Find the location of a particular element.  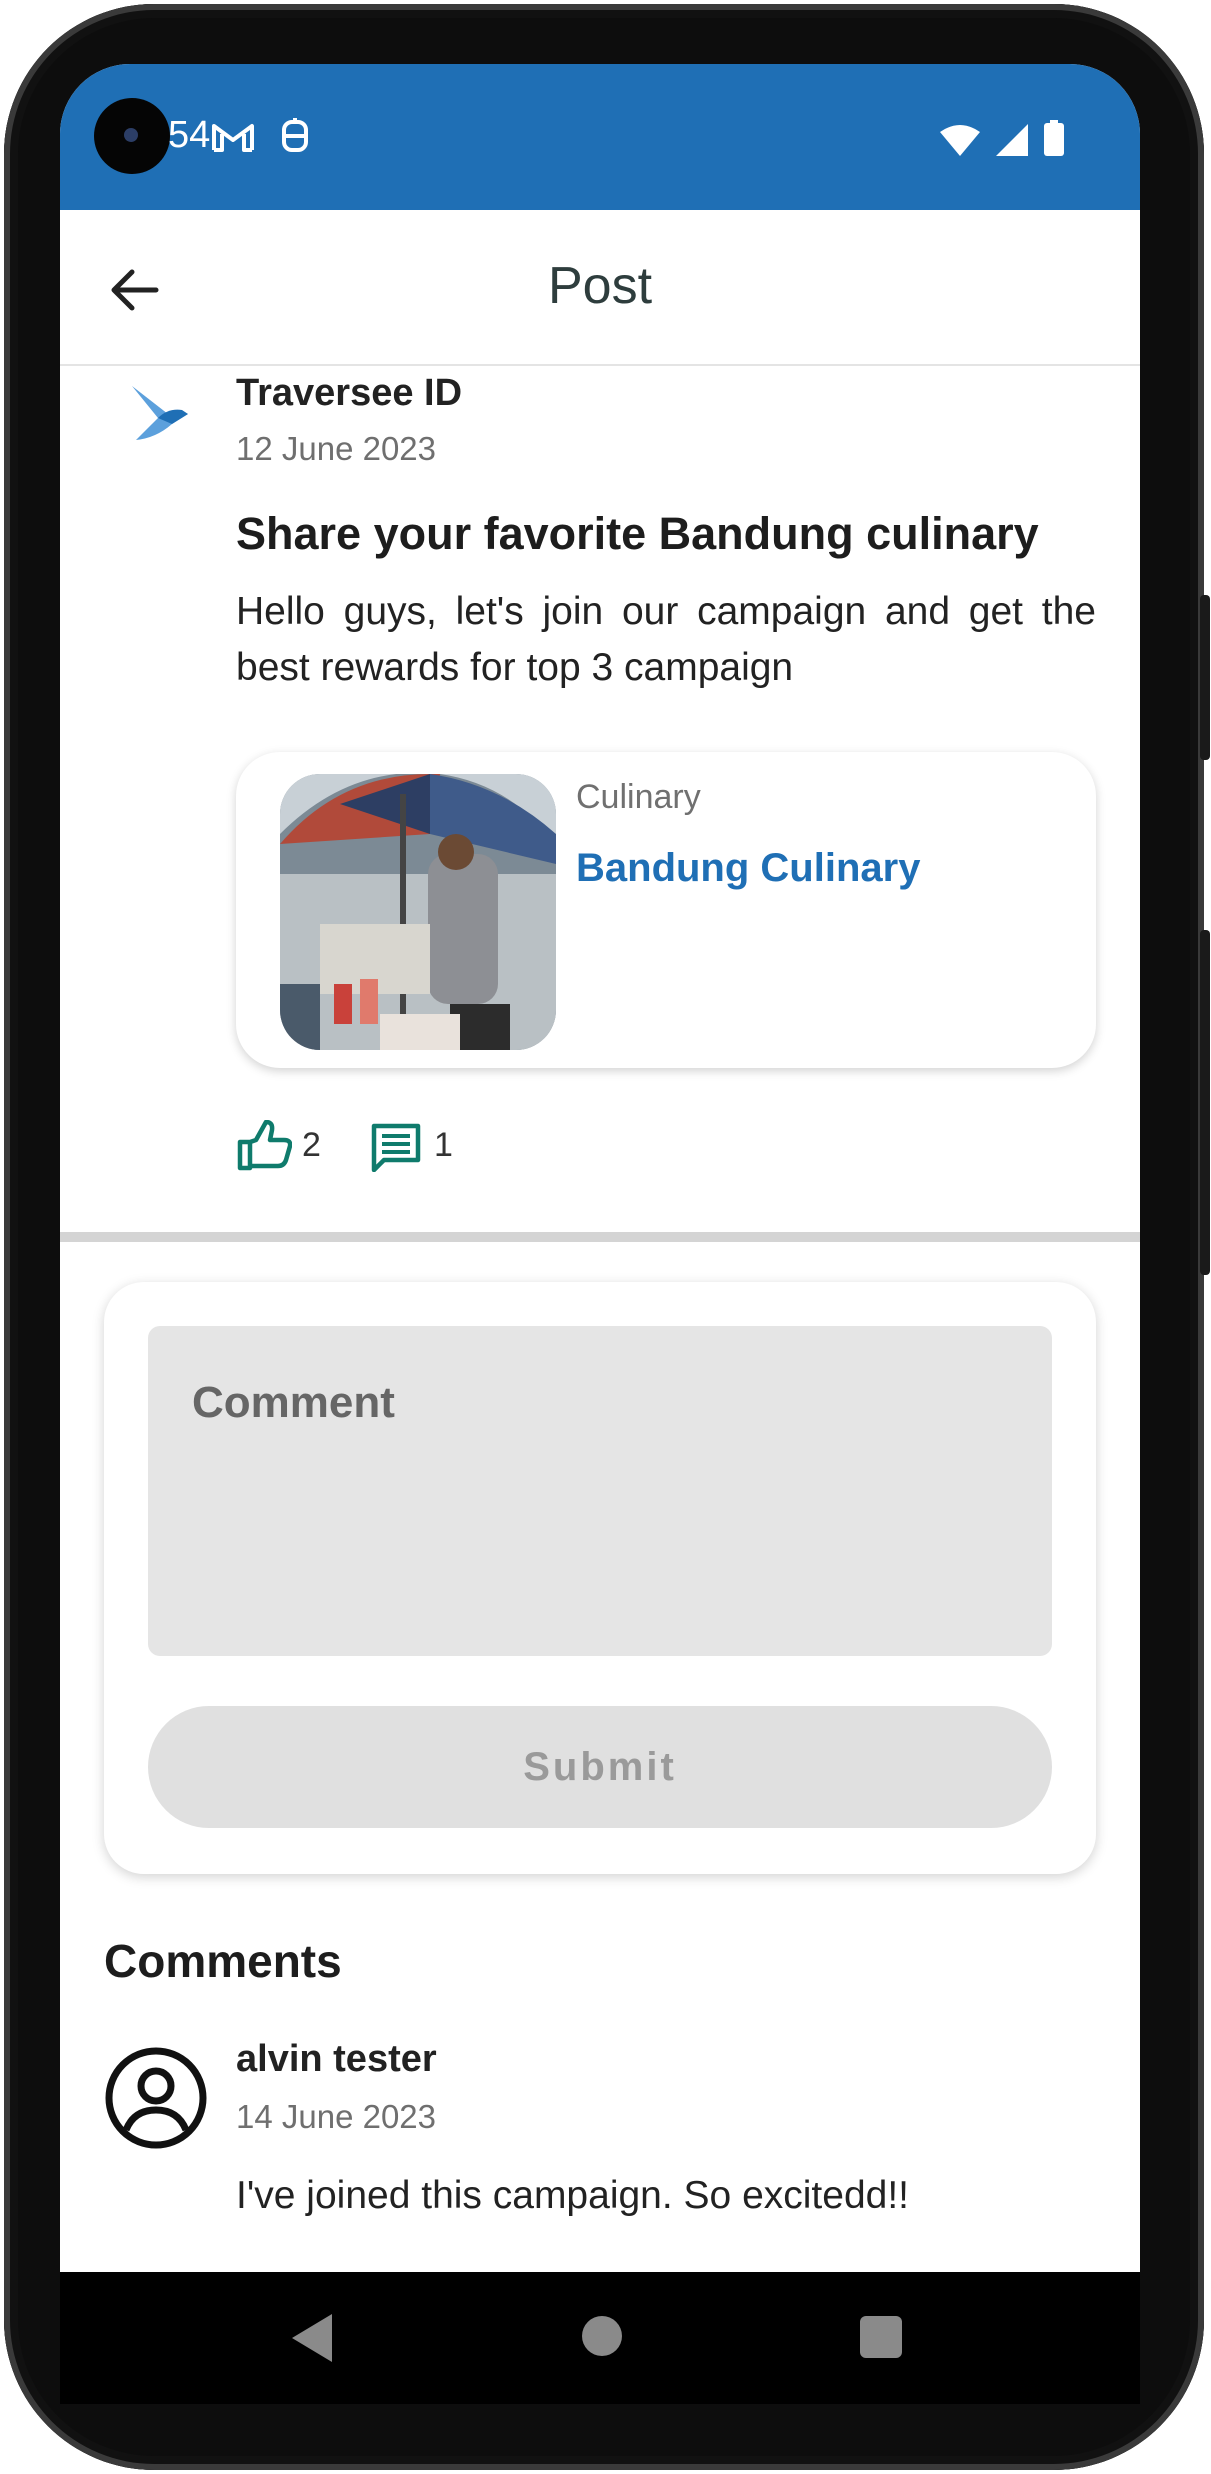

wifi-icon is located at coordinates (960, 140).